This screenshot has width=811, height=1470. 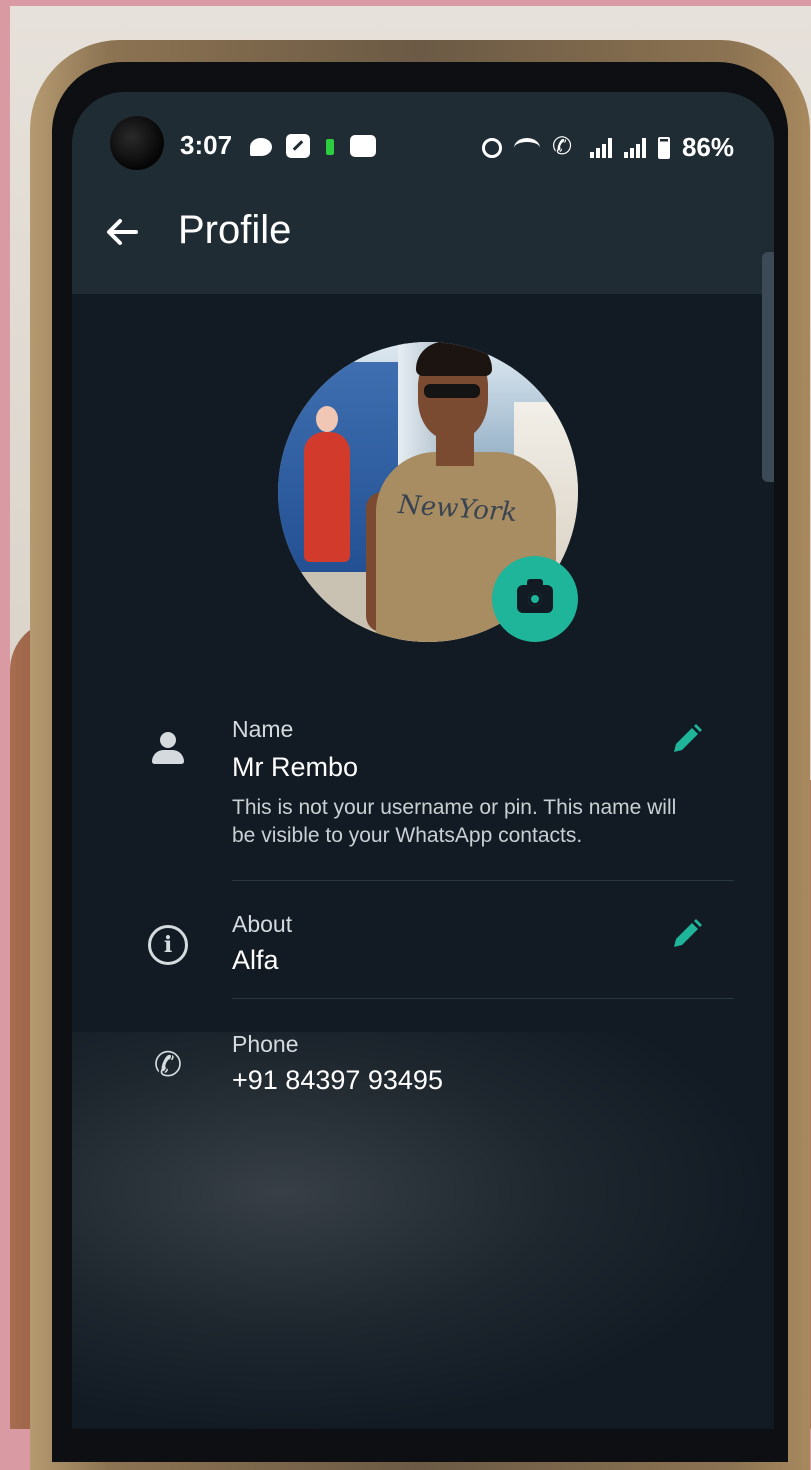 What do you see at coordinates (122, 232) in the screenshot?
I see `back-arrow-icon` at bounding box center [122, 232].